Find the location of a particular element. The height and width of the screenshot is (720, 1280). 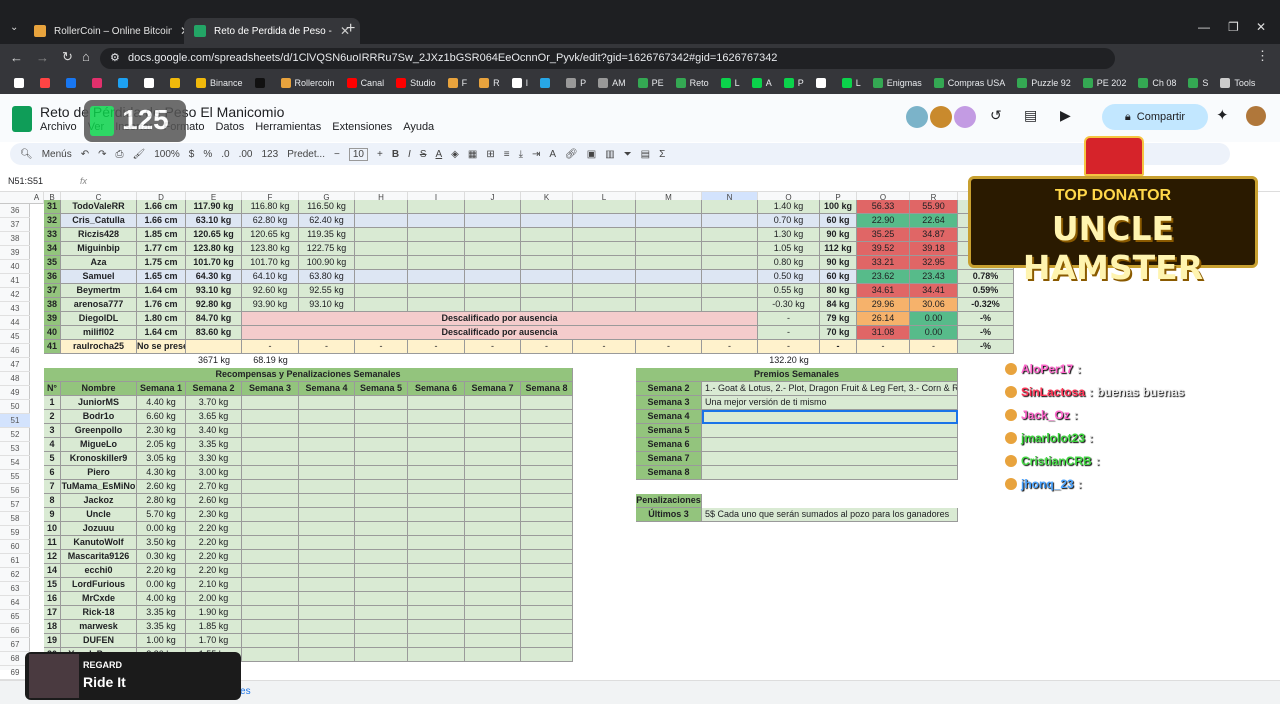

reward-name: Mascarita9126 is located at coordinates (99, 557).